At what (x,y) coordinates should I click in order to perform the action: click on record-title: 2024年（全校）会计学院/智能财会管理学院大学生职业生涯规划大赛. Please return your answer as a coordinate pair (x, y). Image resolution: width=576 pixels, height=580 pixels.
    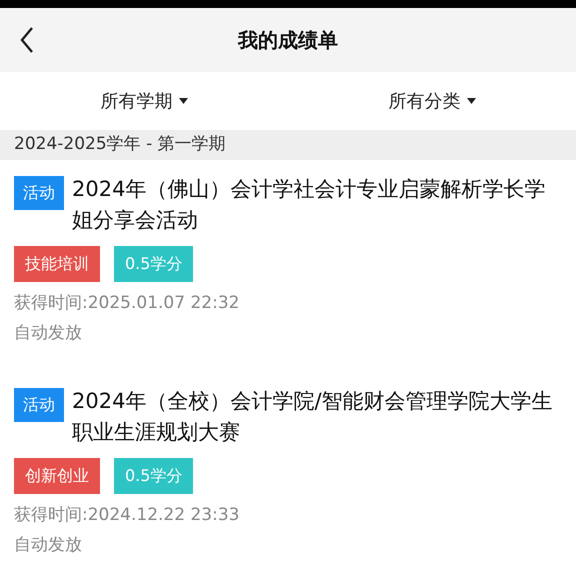
    Looking at the image, I should click on (313, 417).